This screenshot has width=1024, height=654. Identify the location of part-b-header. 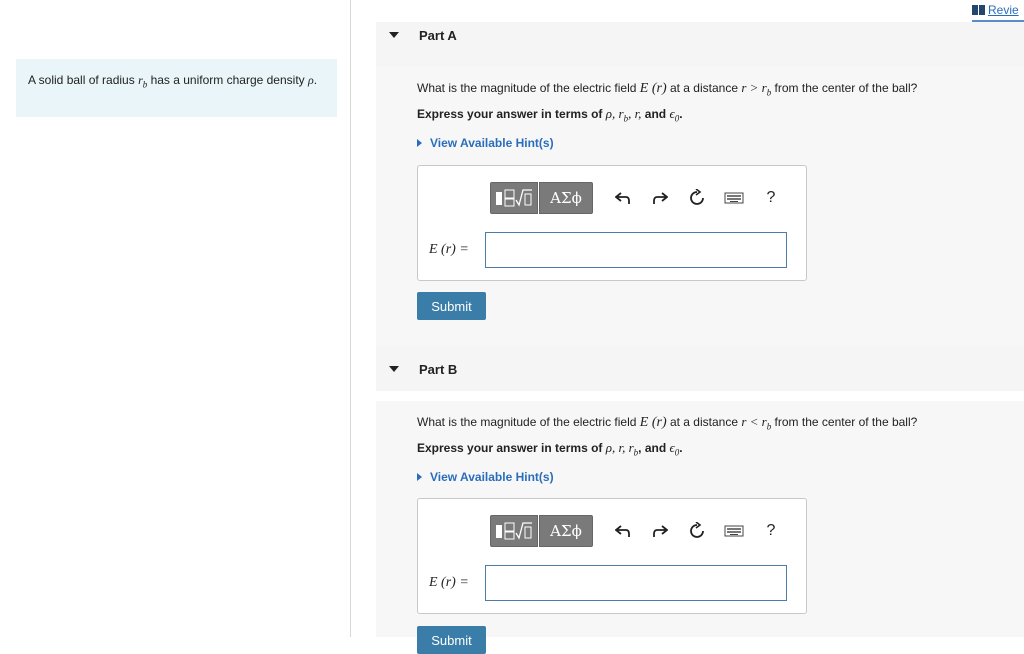
(700, 368).